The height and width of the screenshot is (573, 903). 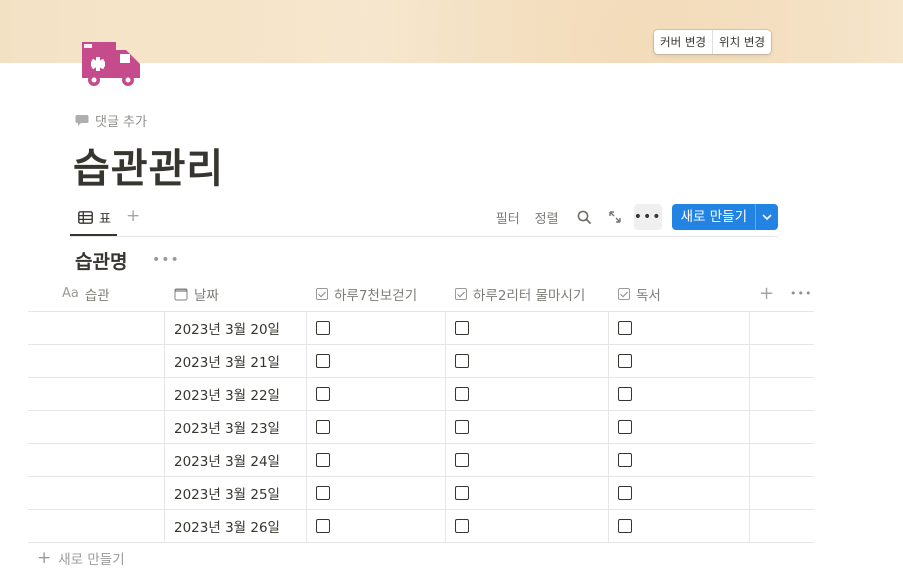 What do you see at coordinates (121, 122) in the screenshot?
I see `add-comment-label: 댓글 추가` at bounding box center [121, 122].